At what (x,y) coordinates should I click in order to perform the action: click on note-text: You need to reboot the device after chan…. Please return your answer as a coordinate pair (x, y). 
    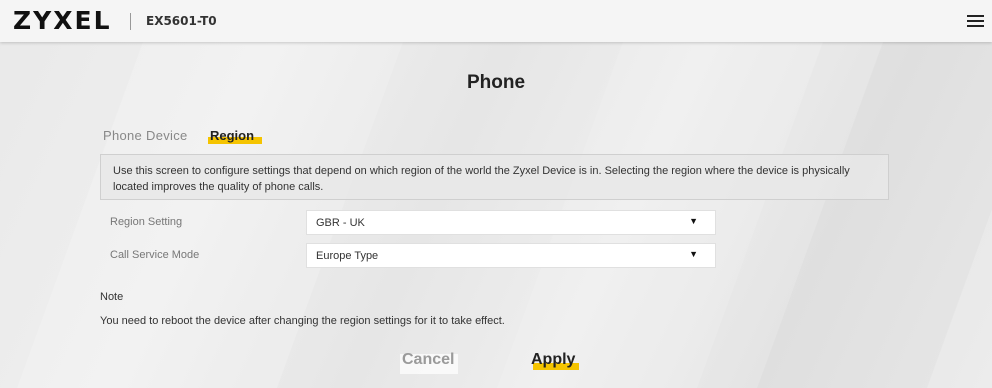
    Looking at the image, I should click on (302, 321).